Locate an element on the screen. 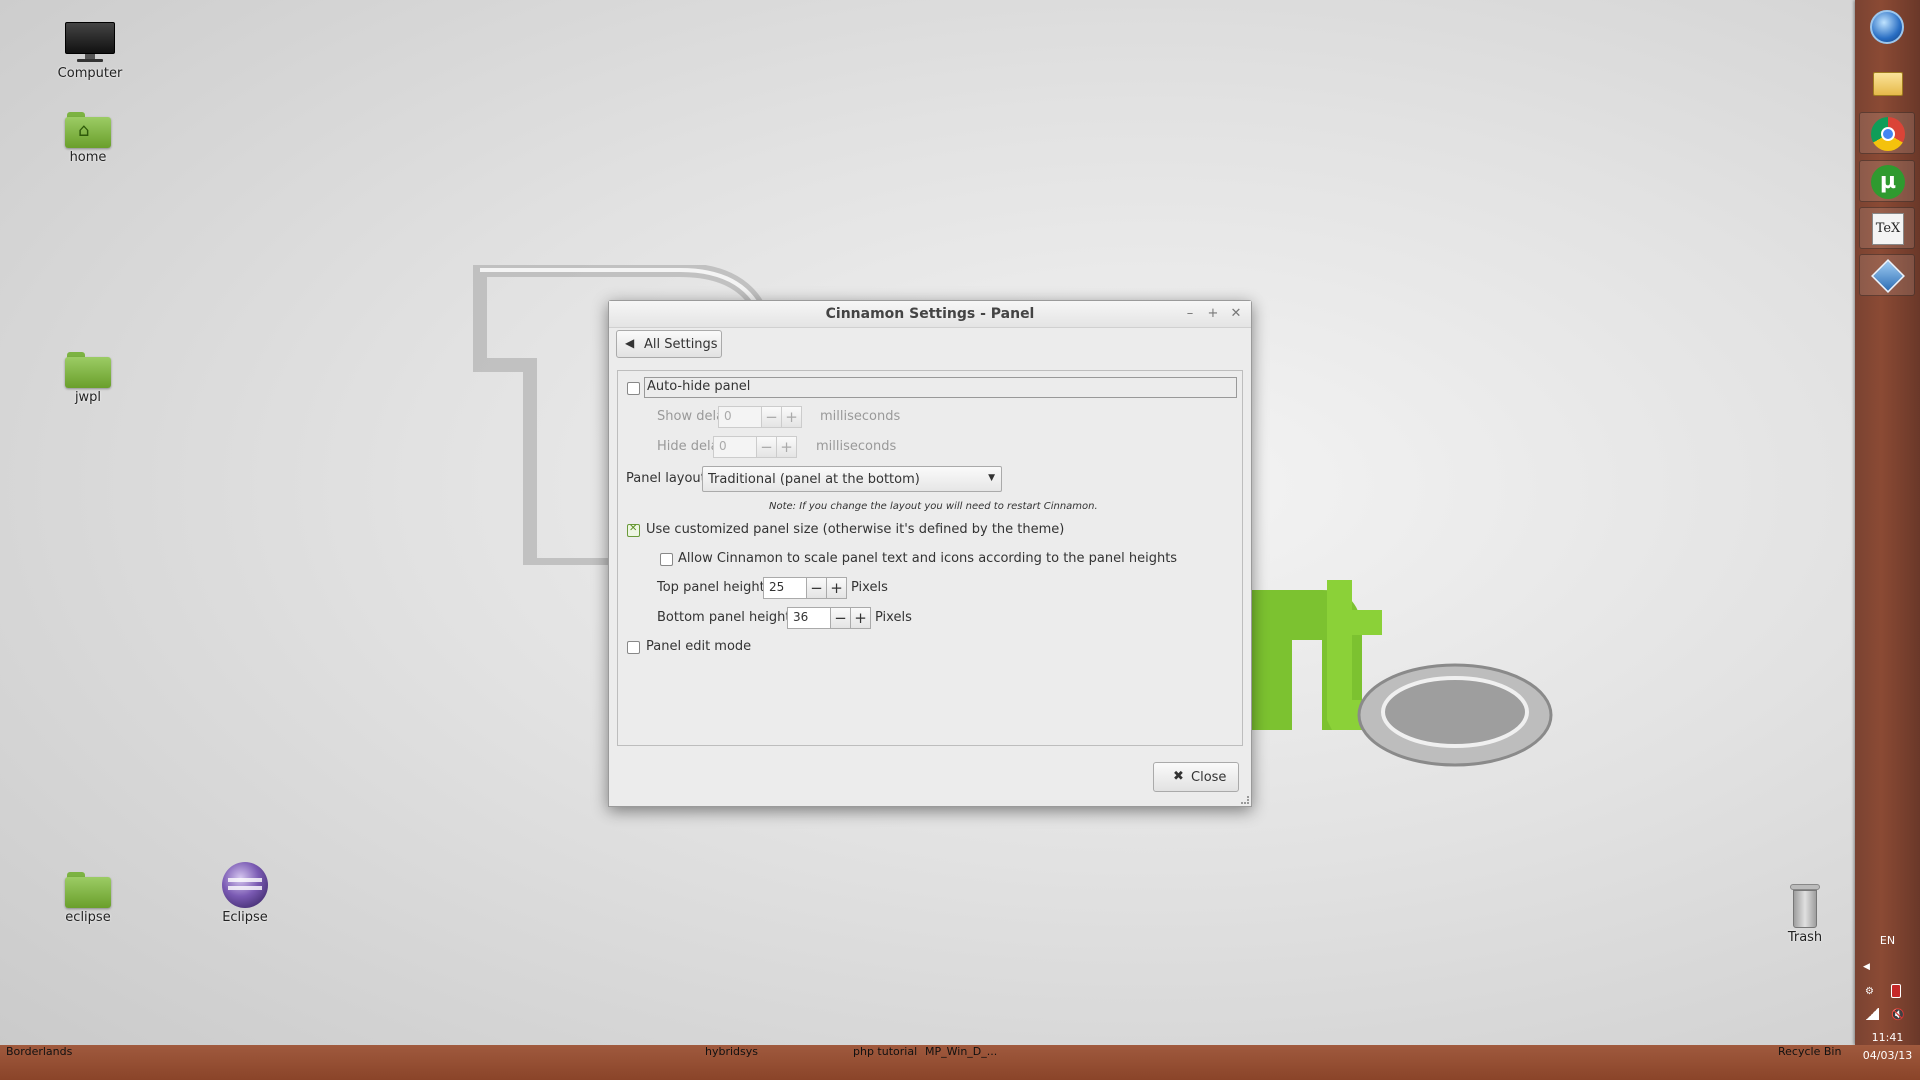  dock-virtualbox is located at coordinates (1887, 275).